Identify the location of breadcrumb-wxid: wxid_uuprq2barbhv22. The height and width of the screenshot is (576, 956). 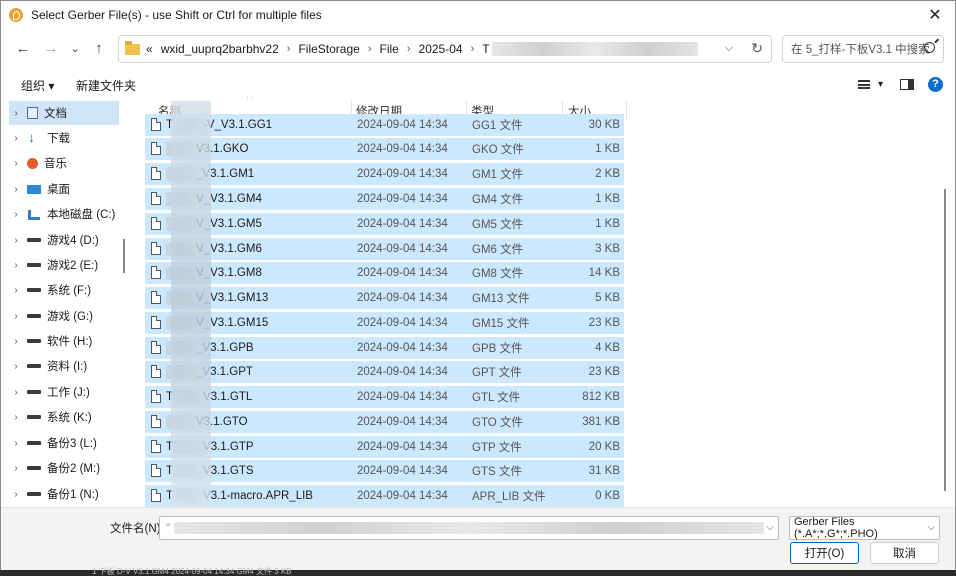
(220, 49).